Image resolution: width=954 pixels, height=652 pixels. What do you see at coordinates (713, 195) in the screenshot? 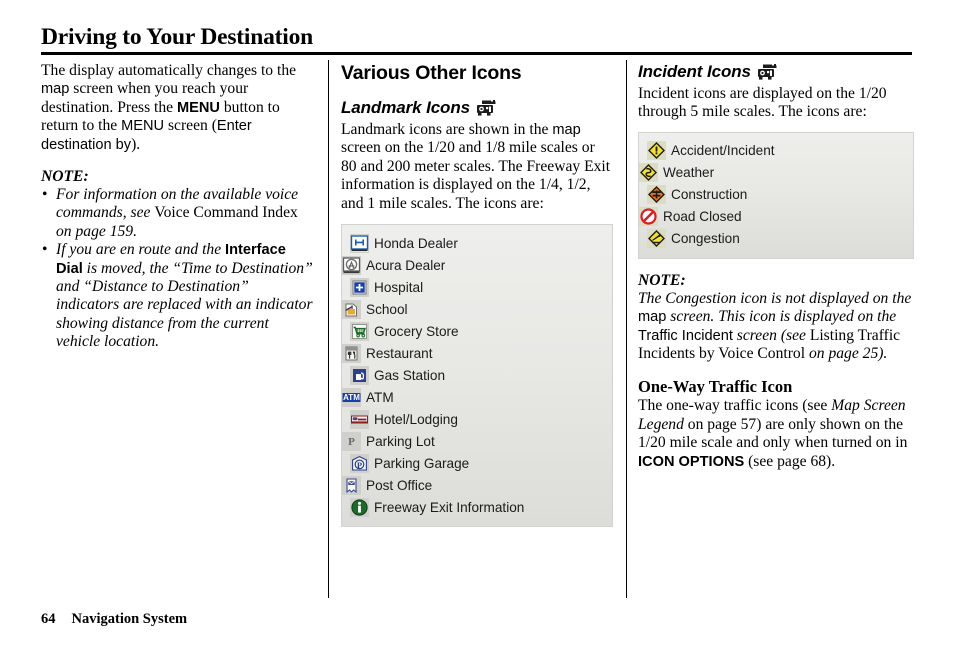
I see `icon-row-construction: Construction` at bounding box center [713, 195].